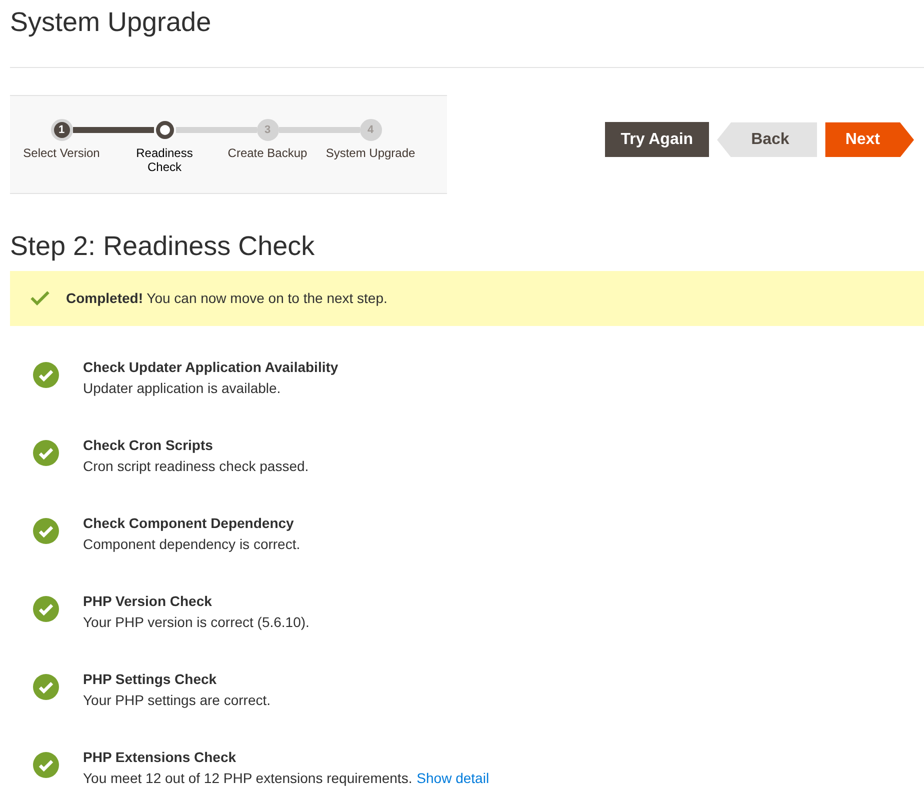 Image resolution: width=924 pixels, height=807 pixels. What do you see at coordinates (210, 367) in the screenshot?
I see `check-title: Check Updater Application Availability` at bounding box center [210, 367].